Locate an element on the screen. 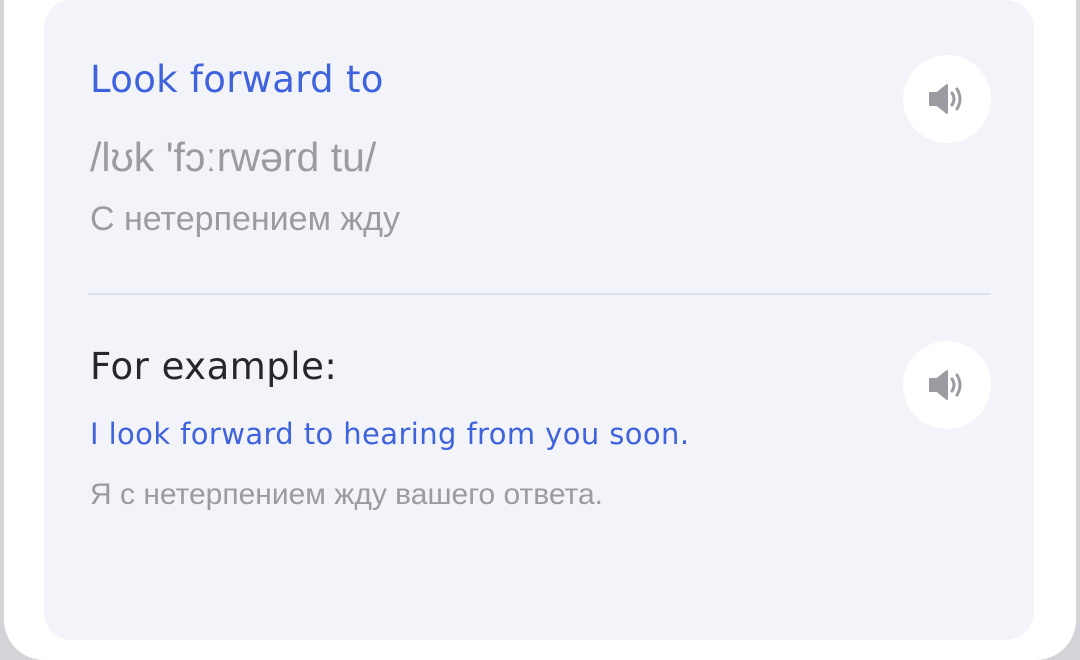 The image size is (1080, 660). example-sentence: I look forward to hearing from you soon. is located at coordinates (390, 434).